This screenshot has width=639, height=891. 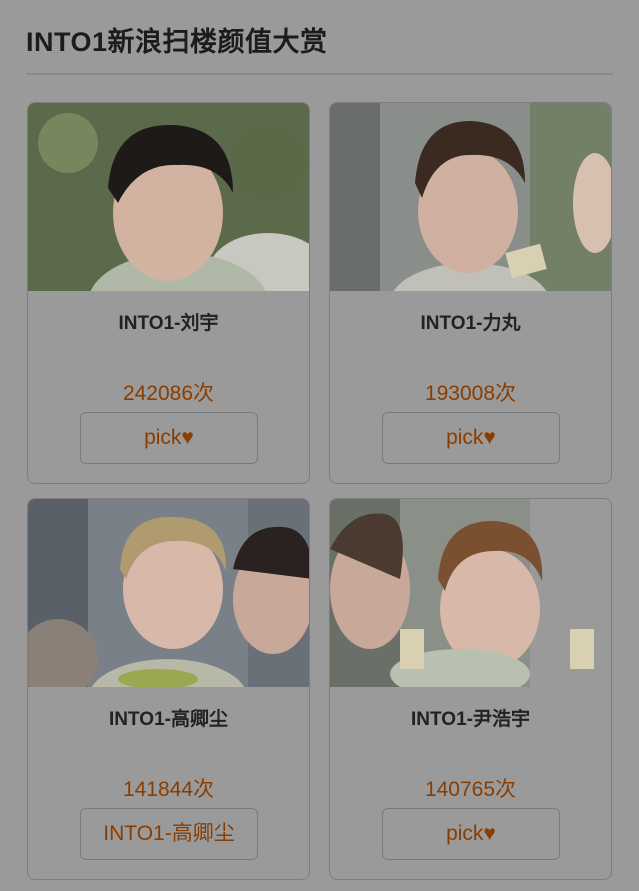 What do you see at coordinates (177, 42) in the screenshot?
I see `page-title: INTO1新浪扫楼颜值大赏` at bounding box center [177, 42].